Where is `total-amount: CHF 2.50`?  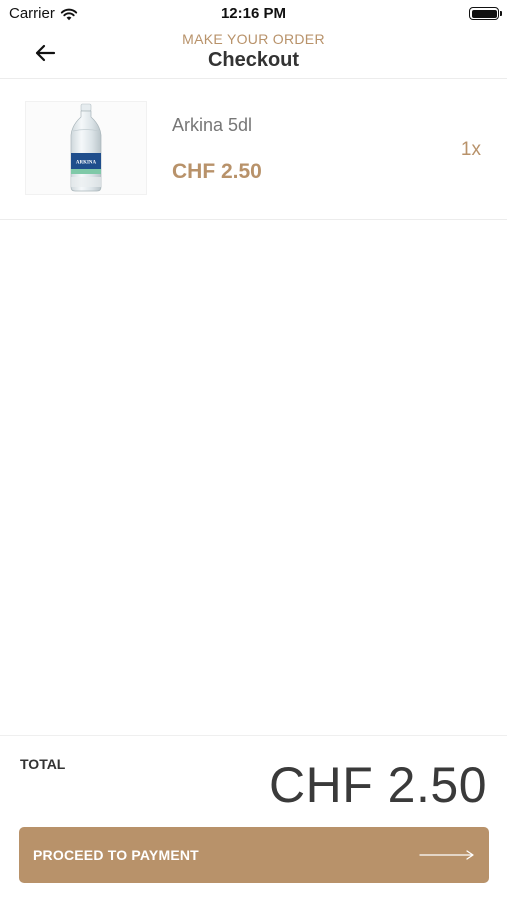 total-amount: CHF 2.50 is located at coordinates (378, 785).